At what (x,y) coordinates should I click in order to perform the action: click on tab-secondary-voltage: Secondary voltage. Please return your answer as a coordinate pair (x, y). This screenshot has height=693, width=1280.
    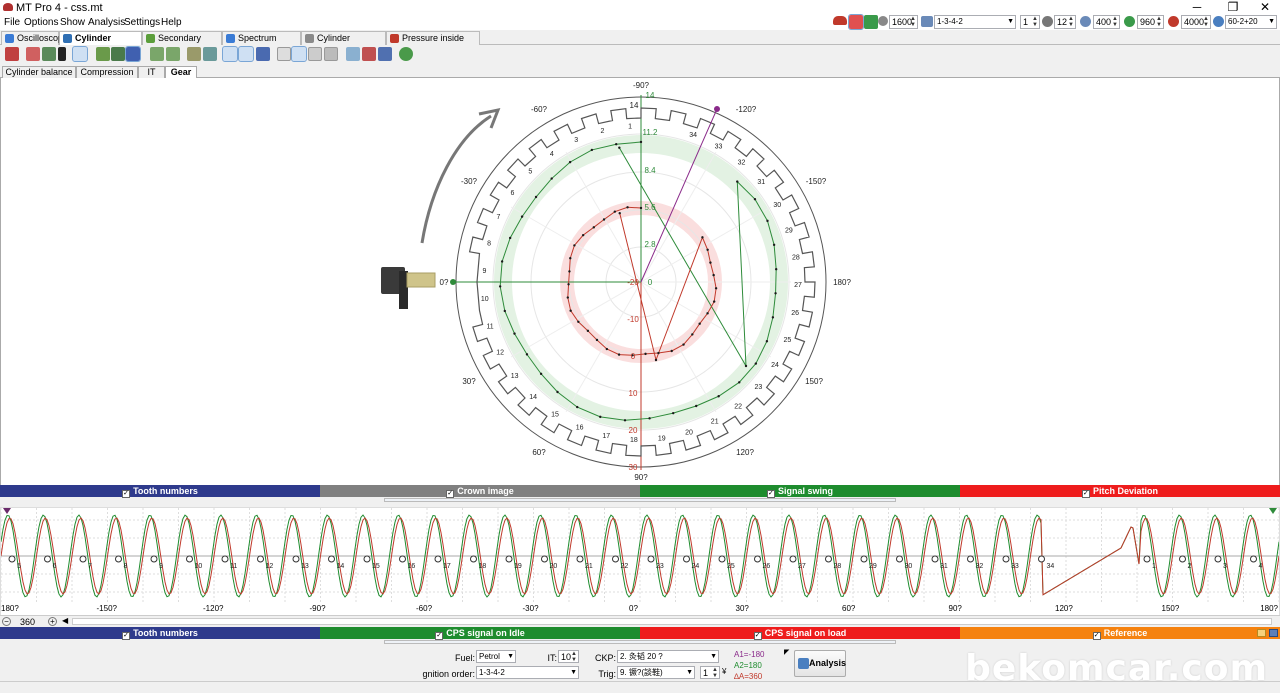
    Looking at the image, I should click on (182, 43).